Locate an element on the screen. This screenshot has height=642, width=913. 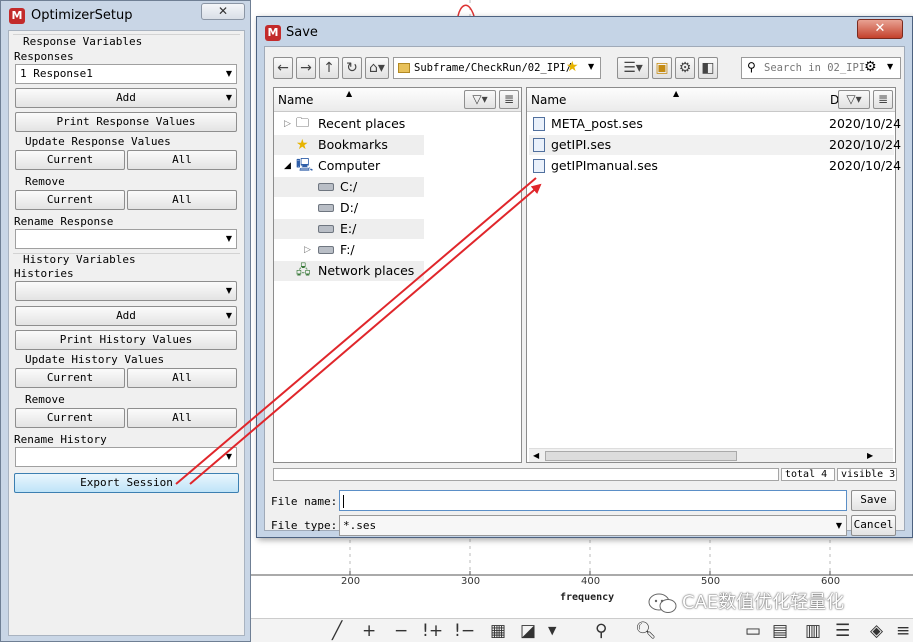
place-recent: ▷ 🗀 Recent places is located at coordinates (349, 124).